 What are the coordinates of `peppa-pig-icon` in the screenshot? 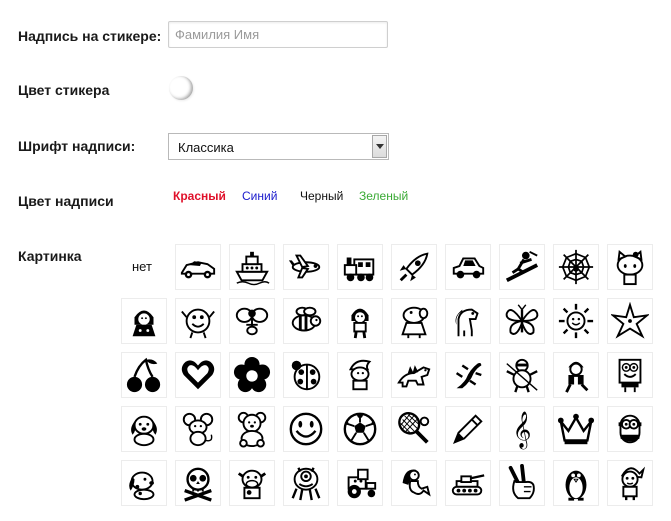 It's located at (414, 321).